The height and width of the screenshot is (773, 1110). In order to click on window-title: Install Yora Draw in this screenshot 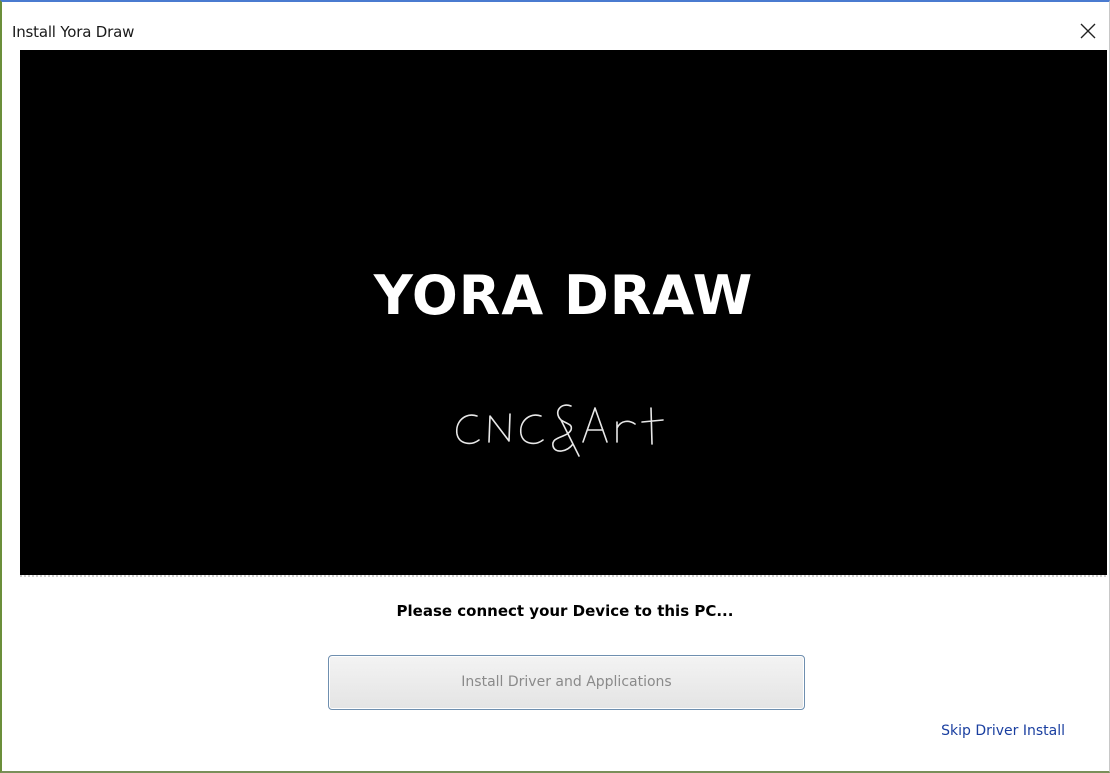, I will do `click(73, 32)`.